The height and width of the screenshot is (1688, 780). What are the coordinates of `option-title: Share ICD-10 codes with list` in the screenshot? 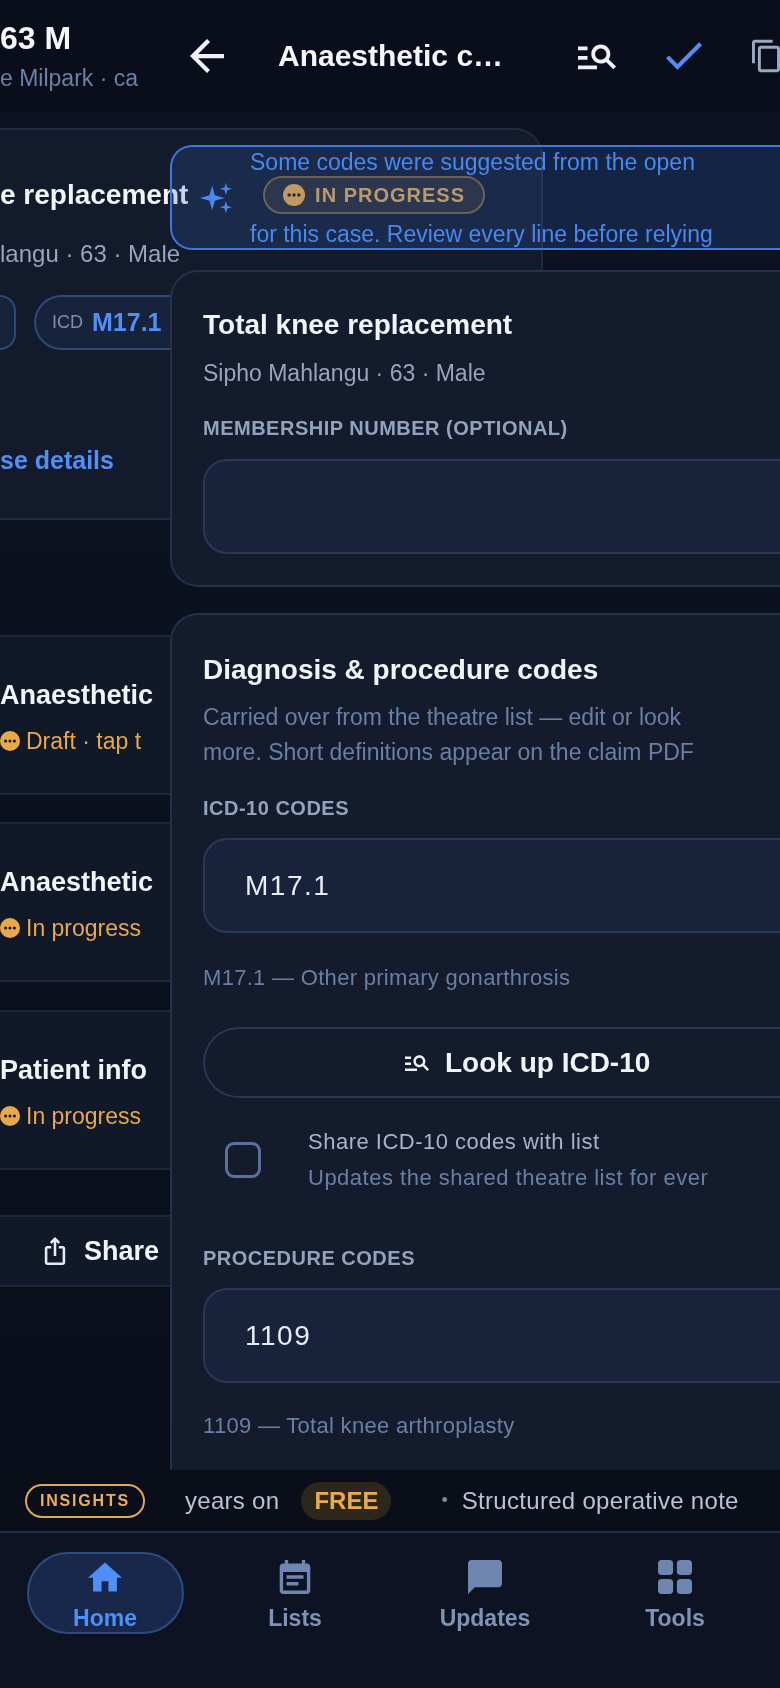 It's located at (454, 1142).